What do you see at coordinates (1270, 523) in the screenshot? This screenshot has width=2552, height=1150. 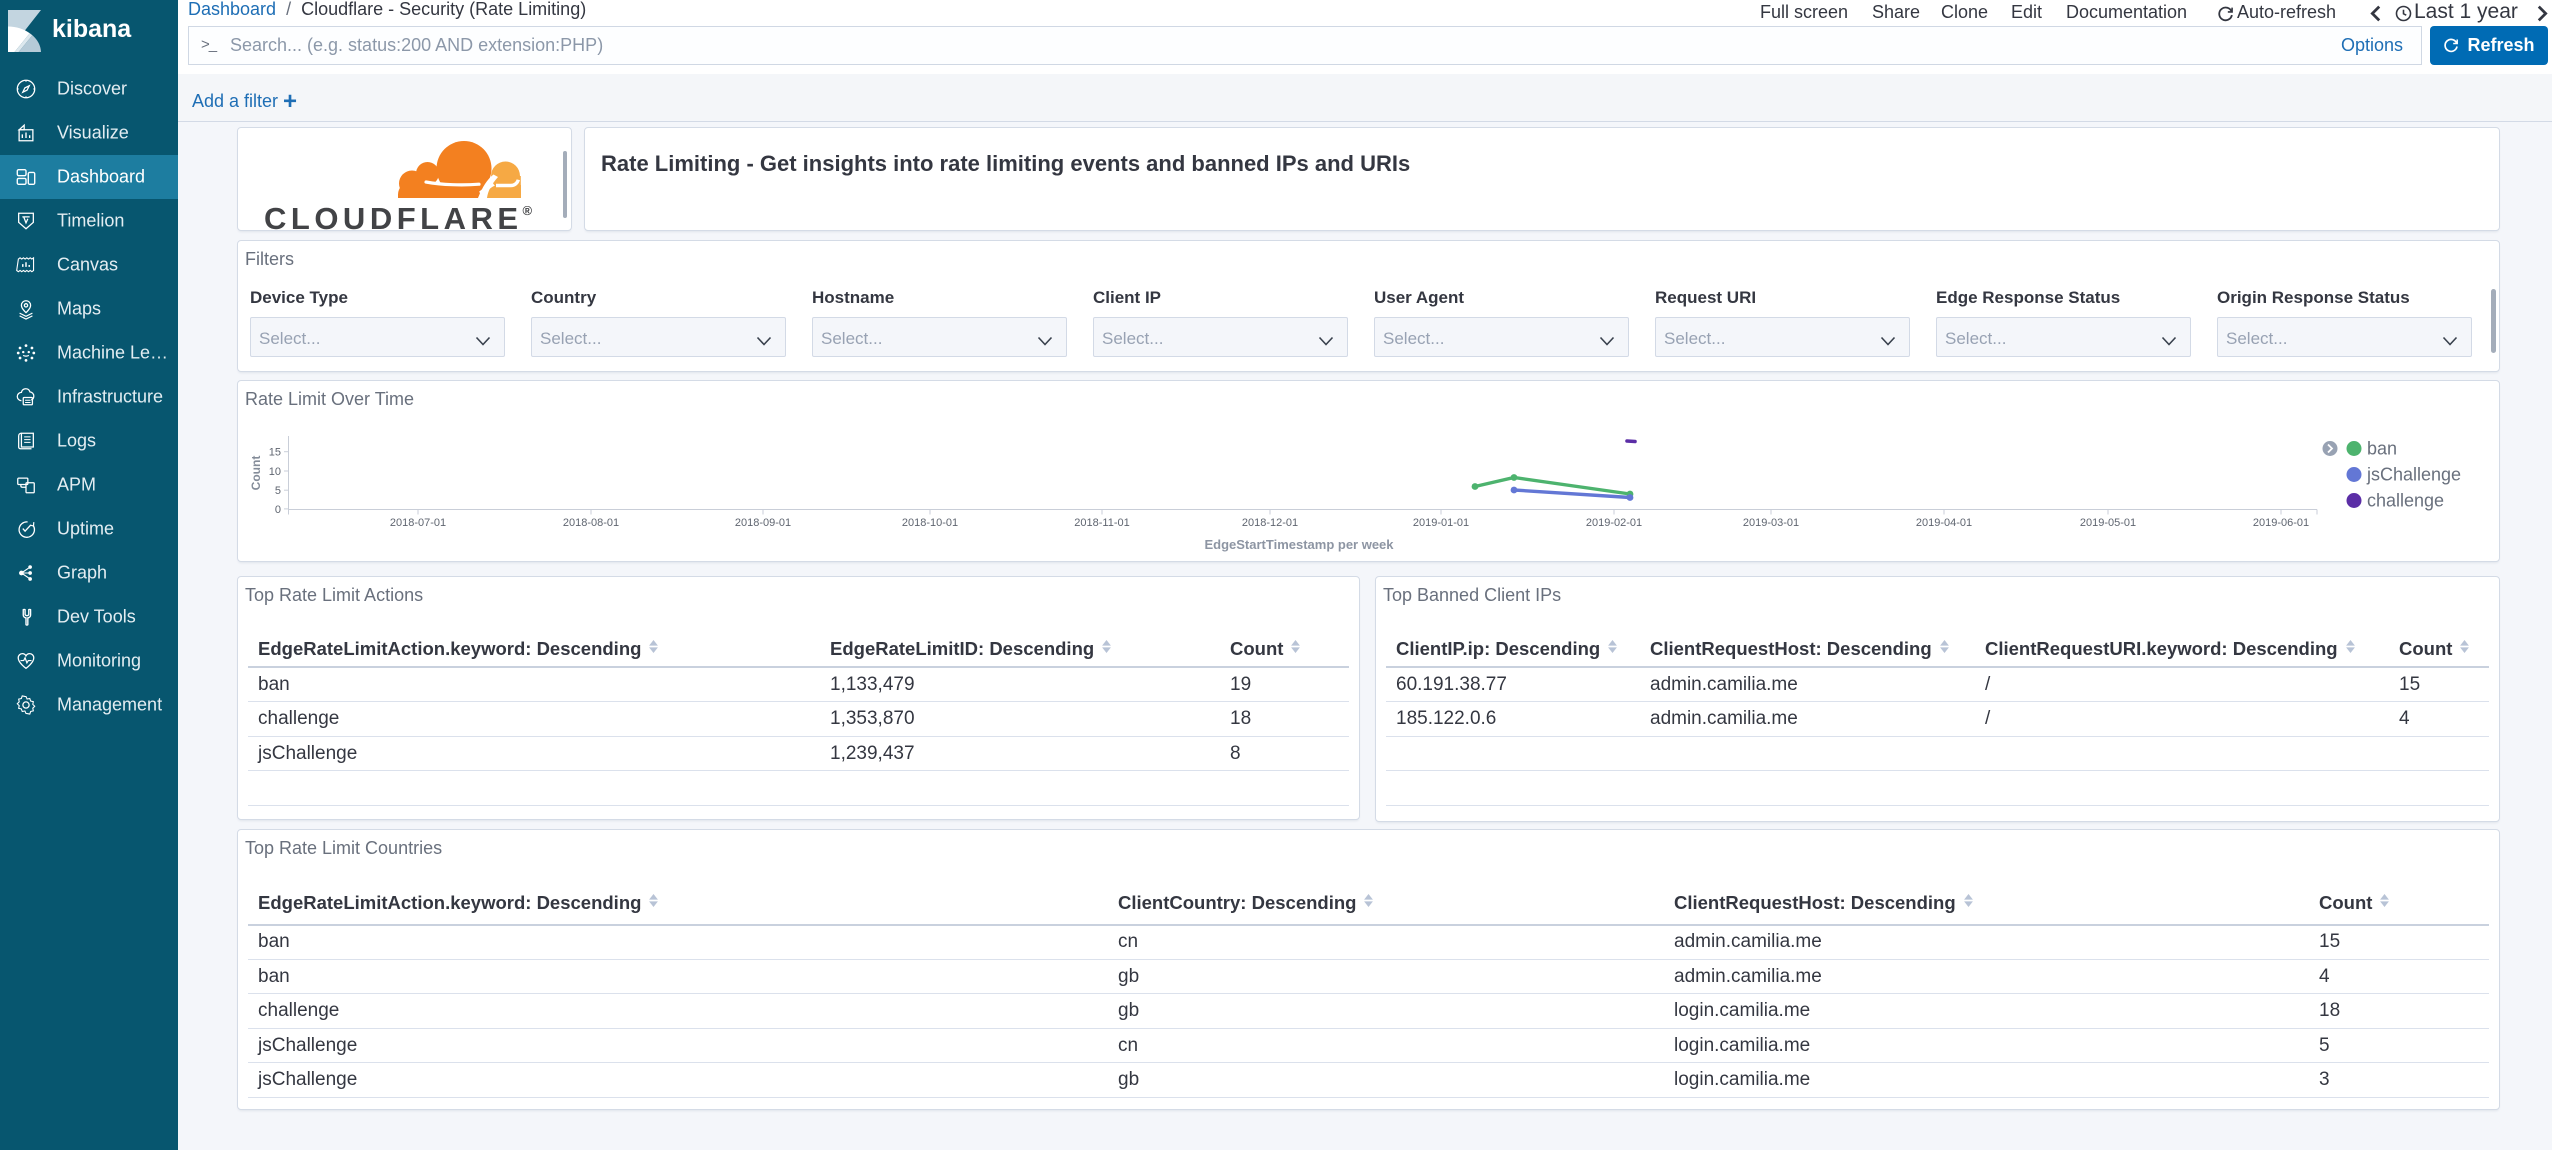 I see `svg-text: 2018-12-01` at bounding box center [1270, 523].